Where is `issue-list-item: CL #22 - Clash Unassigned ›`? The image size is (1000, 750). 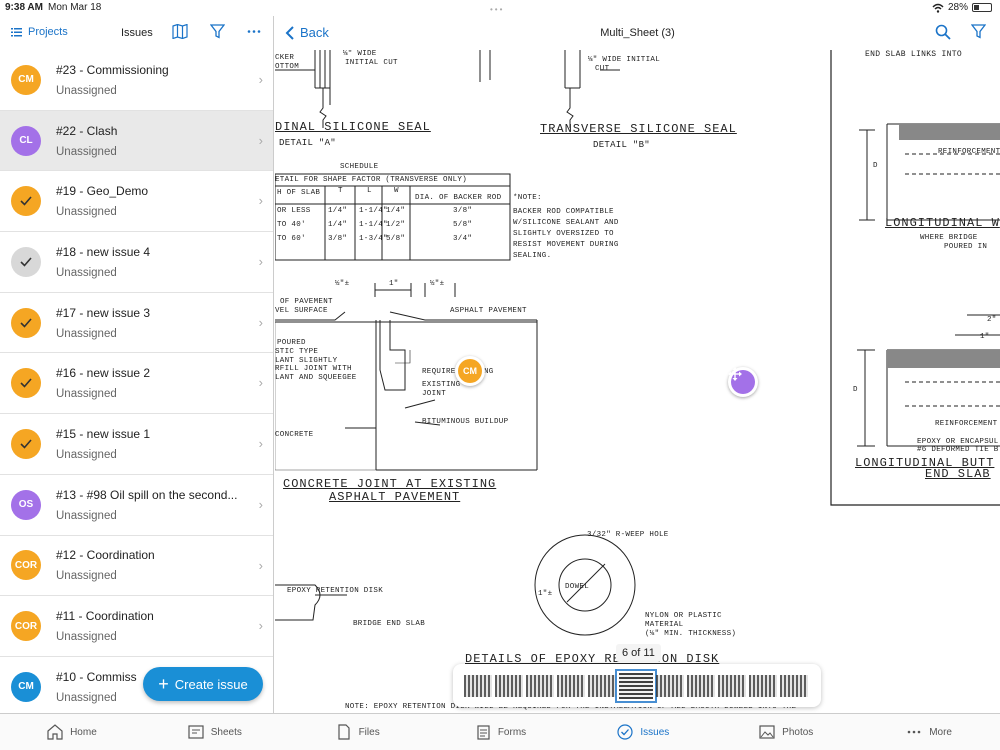
issue-list-item: CL #22 - Clash Unassigned › is located at coordinates (136, 141).